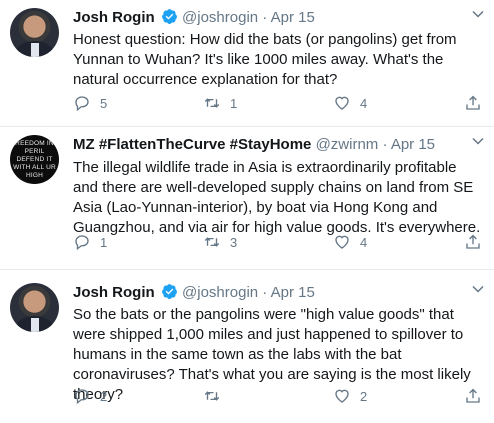 The image size is (494, 423). I want to click on retweet-button: 3, so click(220, 242).